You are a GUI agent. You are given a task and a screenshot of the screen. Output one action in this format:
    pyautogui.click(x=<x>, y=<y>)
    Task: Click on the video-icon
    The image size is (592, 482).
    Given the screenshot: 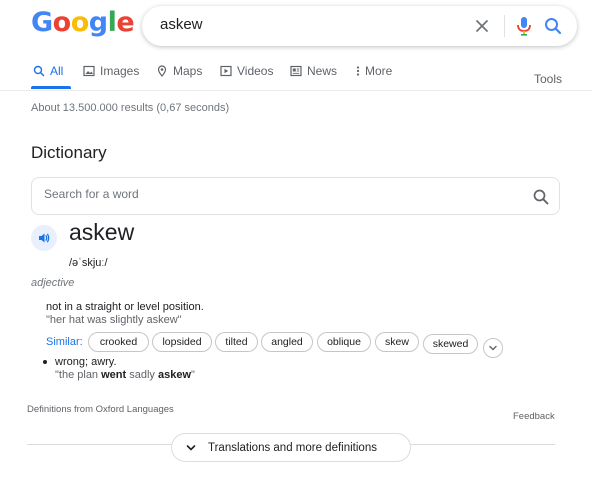 What is the action you would take?
    pyautogui.click(x=226, y=71)
    